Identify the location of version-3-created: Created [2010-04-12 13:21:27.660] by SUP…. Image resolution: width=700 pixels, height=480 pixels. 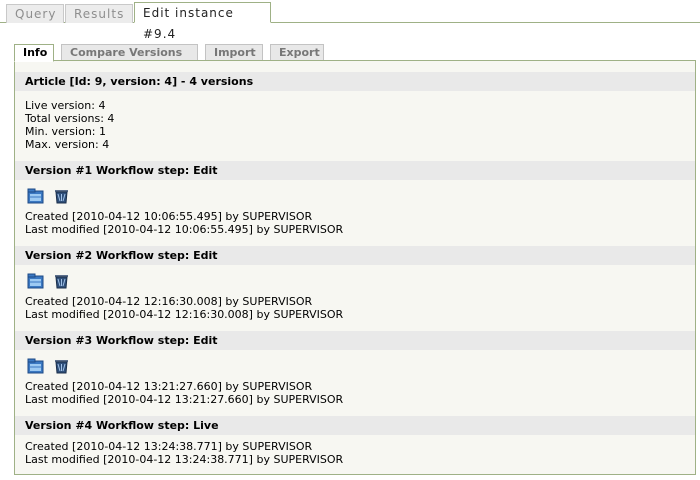
(169, 386).